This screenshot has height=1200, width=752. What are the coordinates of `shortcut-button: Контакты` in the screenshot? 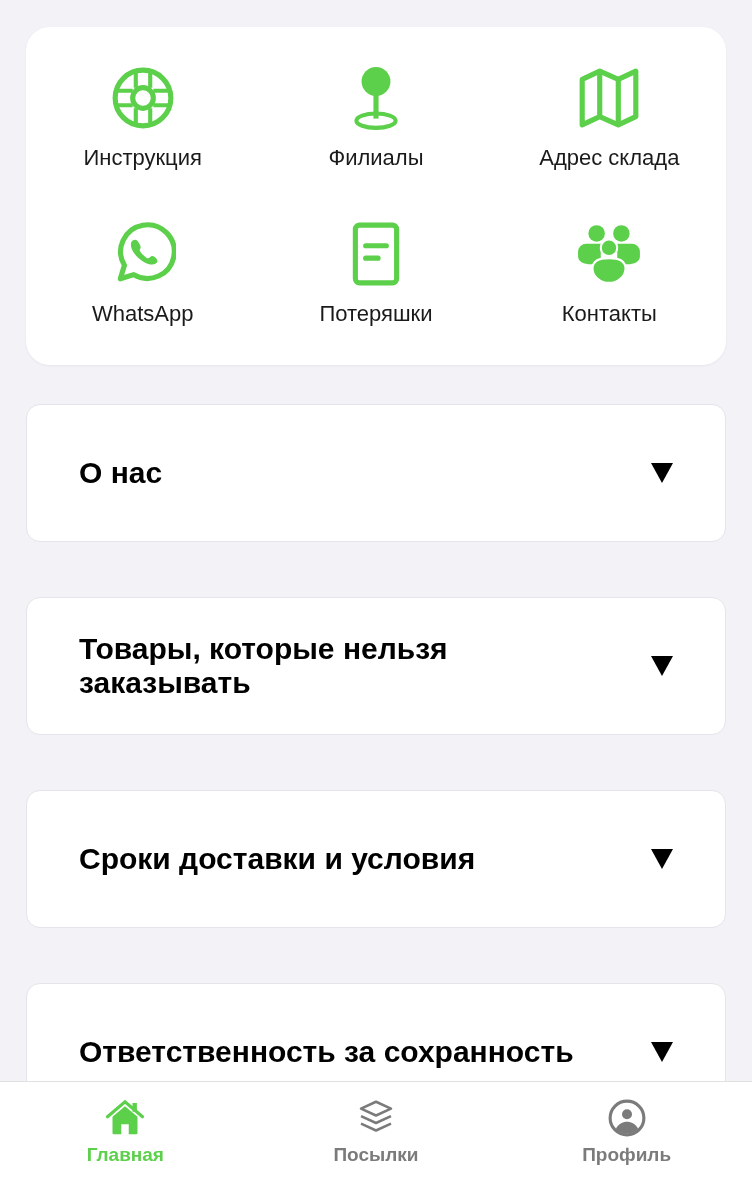 It's located at (609, 274).